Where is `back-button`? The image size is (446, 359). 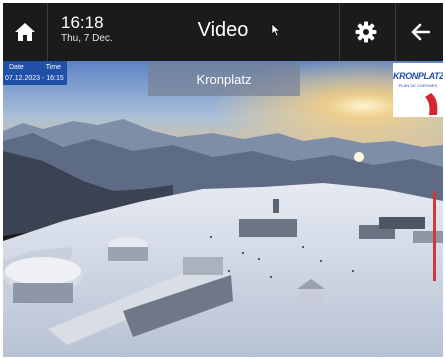
back-button is located at coordinates (420, 32).